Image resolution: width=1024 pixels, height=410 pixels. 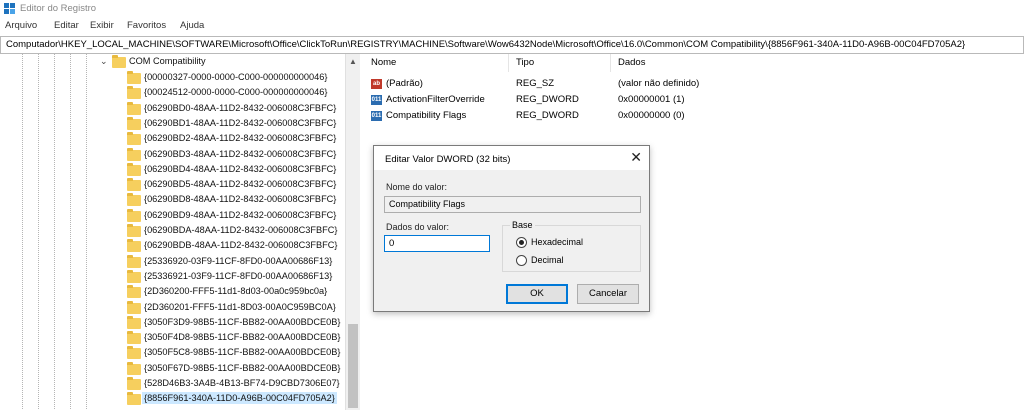 I want to click on tree-item-label: {00000327-0000-0000-C000-000000000046}, so click(x=236, y=77).